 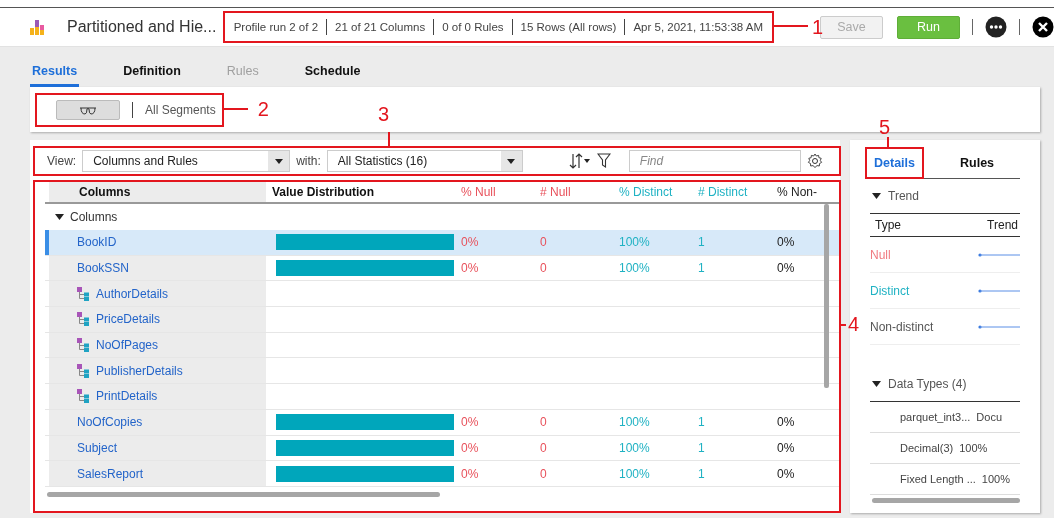 What do you see at coordinates (384, 114) in the screenshot?
I see `callout-number: 3` at bounding box center [384, 114].